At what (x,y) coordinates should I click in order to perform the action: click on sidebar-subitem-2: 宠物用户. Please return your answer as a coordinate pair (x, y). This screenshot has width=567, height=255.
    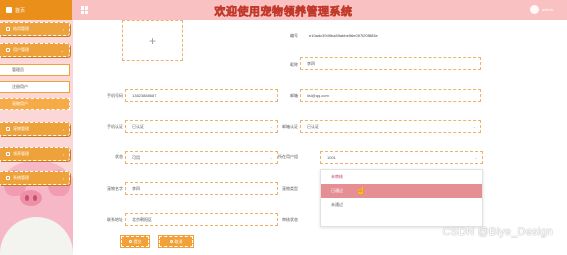
    Looking at the image, I should click on (35, 104).